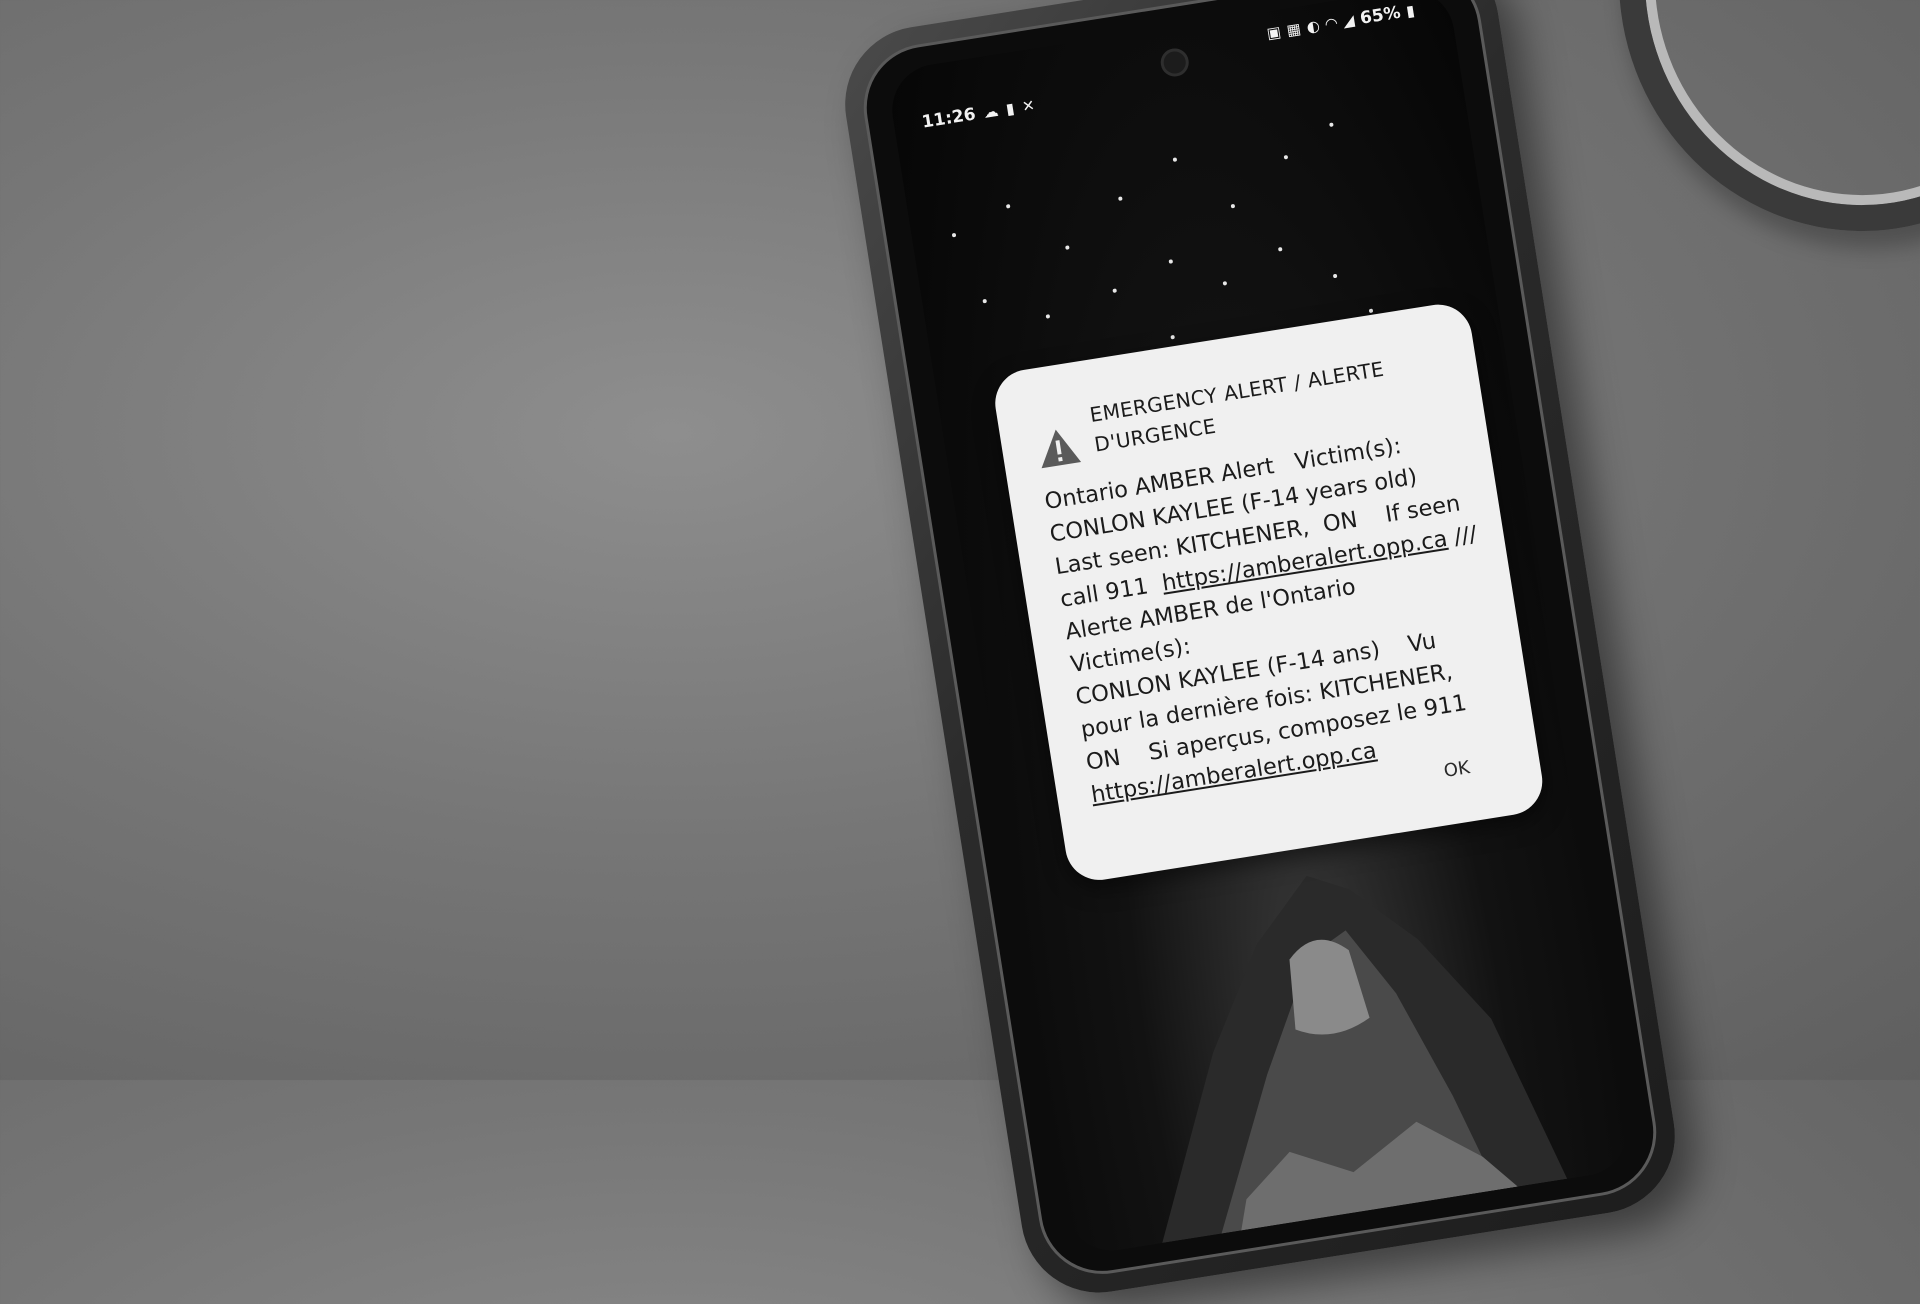  I want to click on data-saver-icon: ◐, so click(1313, 25).